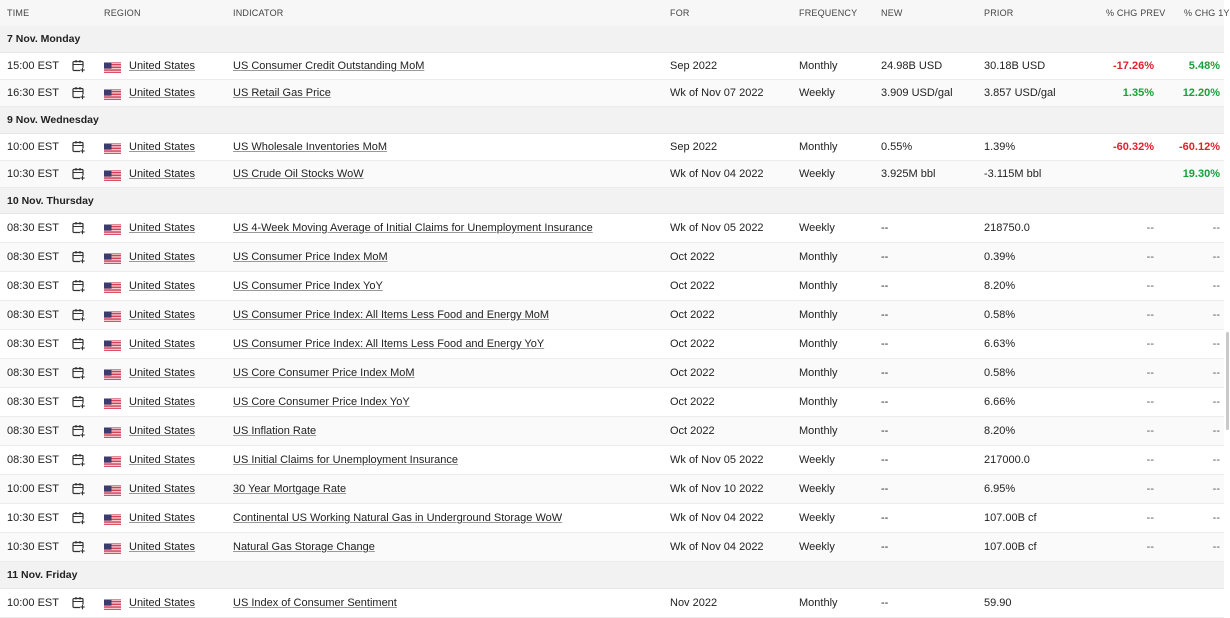 Image resolution: width=1230 pixels, height=618 pixels. I want to click on indicator-link: US Core Consumer Price Index MoM, so click(324, 373).